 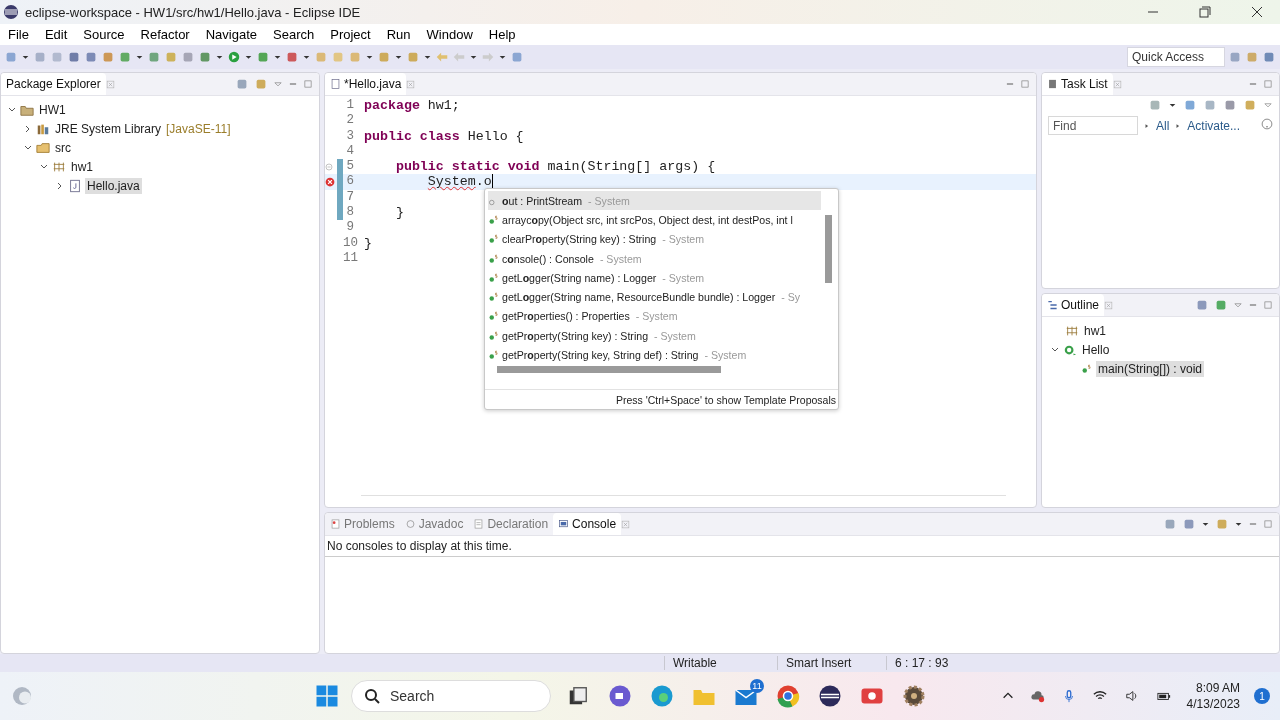 What do you see at coordinates (1150, 368) in the screenshot?
I see `tree-item: main(String[]) : void` at bounding box center [1150, 368].